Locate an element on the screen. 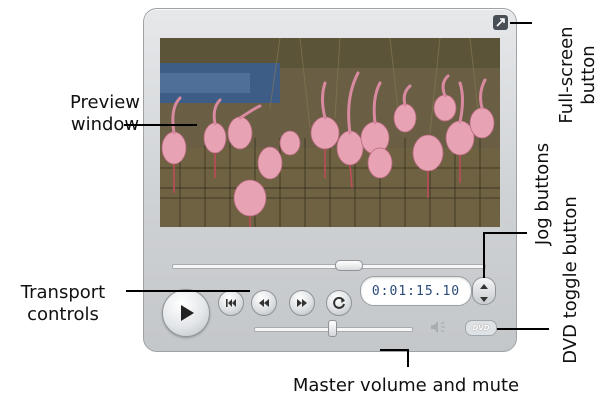  speaker-icon is located at coordinates (438, 327).